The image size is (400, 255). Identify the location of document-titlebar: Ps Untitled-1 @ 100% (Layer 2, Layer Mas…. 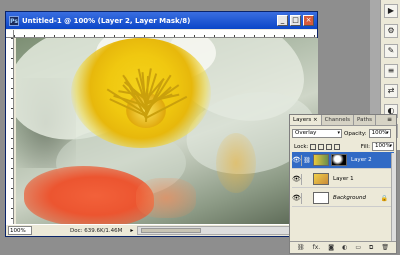
(161, 20).